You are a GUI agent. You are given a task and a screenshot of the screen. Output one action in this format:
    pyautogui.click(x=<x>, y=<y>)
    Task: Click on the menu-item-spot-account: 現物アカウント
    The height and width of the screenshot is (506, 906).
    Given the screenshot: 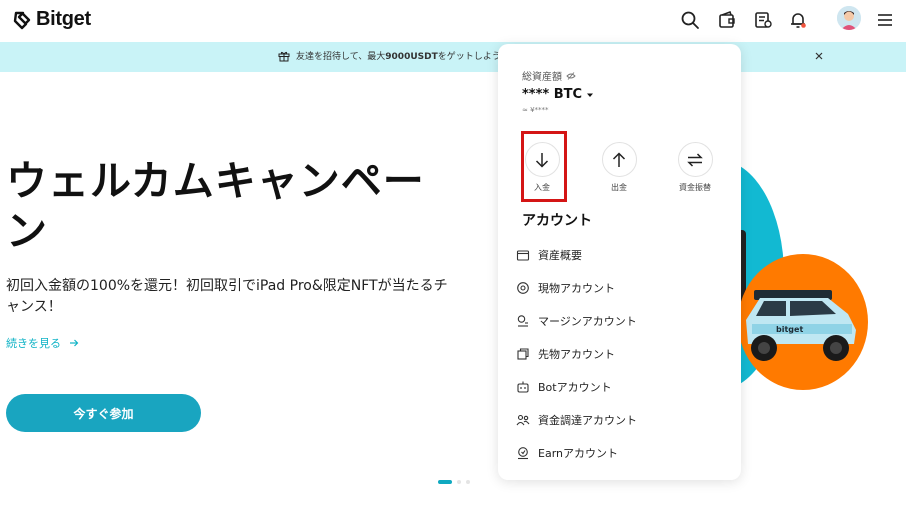 What is the action you would take?
    pyautogui.click(x=621, y=287)
    